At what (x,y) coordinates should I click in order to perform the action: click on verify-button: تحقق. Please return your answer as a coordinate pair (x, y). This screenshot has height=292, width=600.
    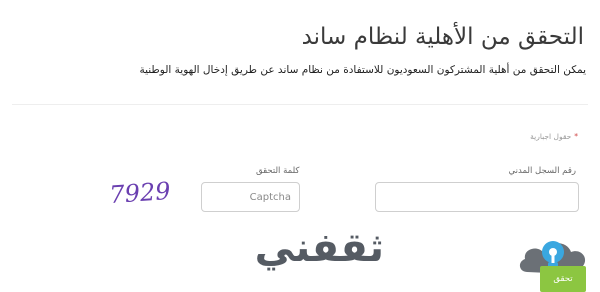
    Looking at the image, I should click on (563, 279).